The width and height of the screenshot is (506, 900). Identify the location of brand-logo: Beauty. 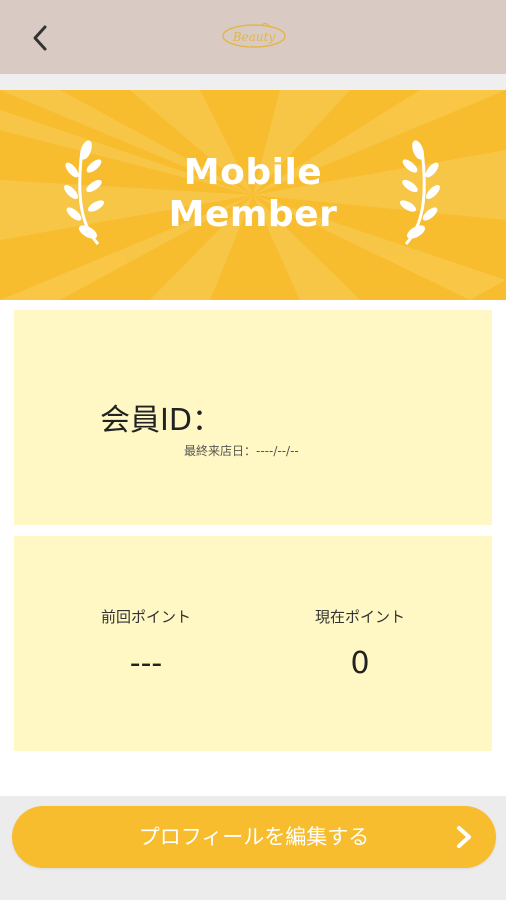
(254, 35).